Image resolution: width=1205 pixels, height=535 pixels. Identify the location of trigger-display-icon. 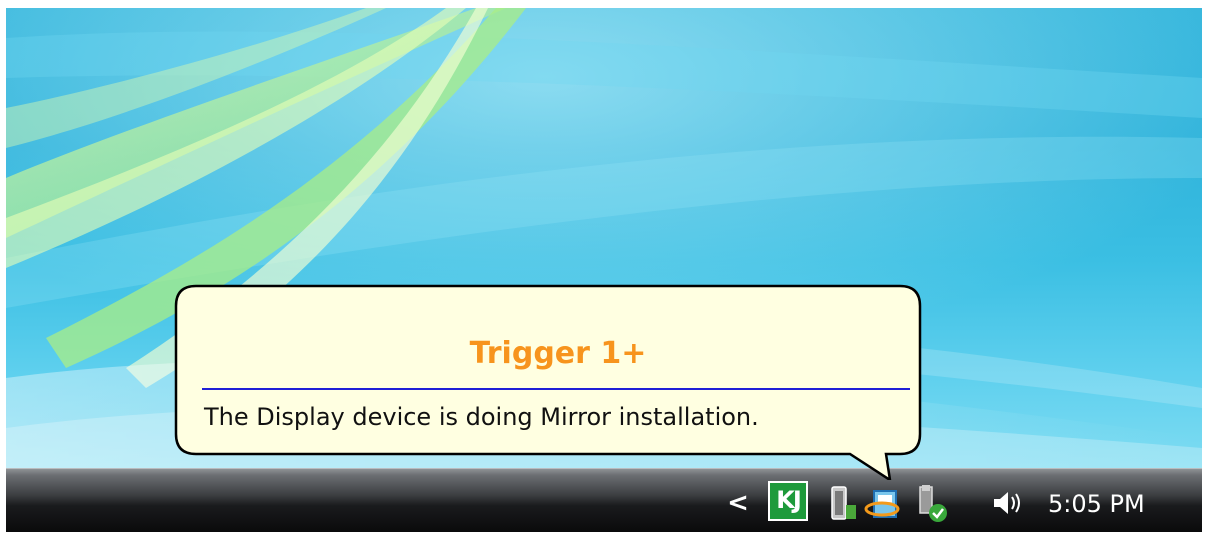
(884, 503).